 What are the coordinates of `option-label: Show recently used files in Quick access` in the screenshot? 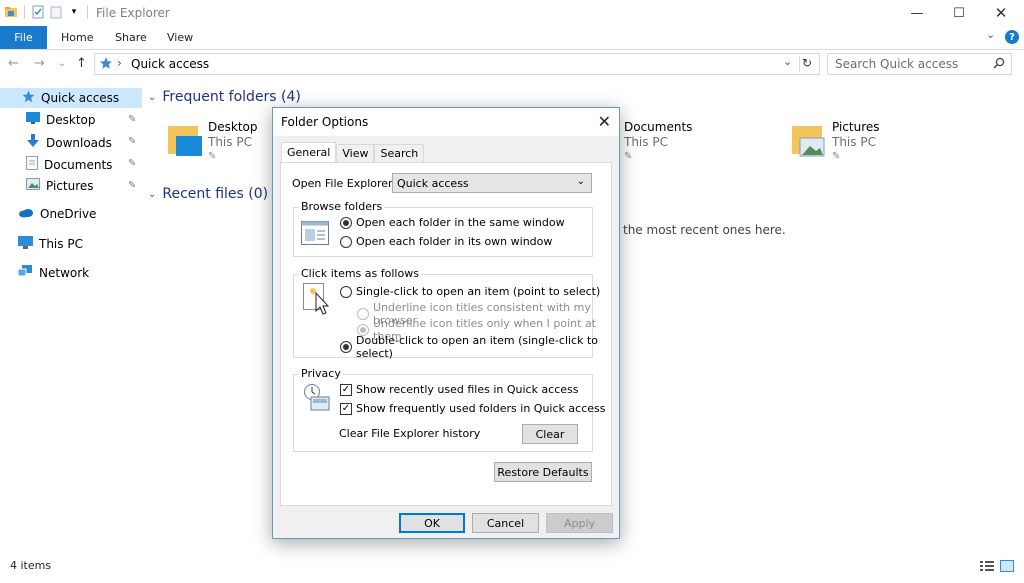 It's located at (467, 389).